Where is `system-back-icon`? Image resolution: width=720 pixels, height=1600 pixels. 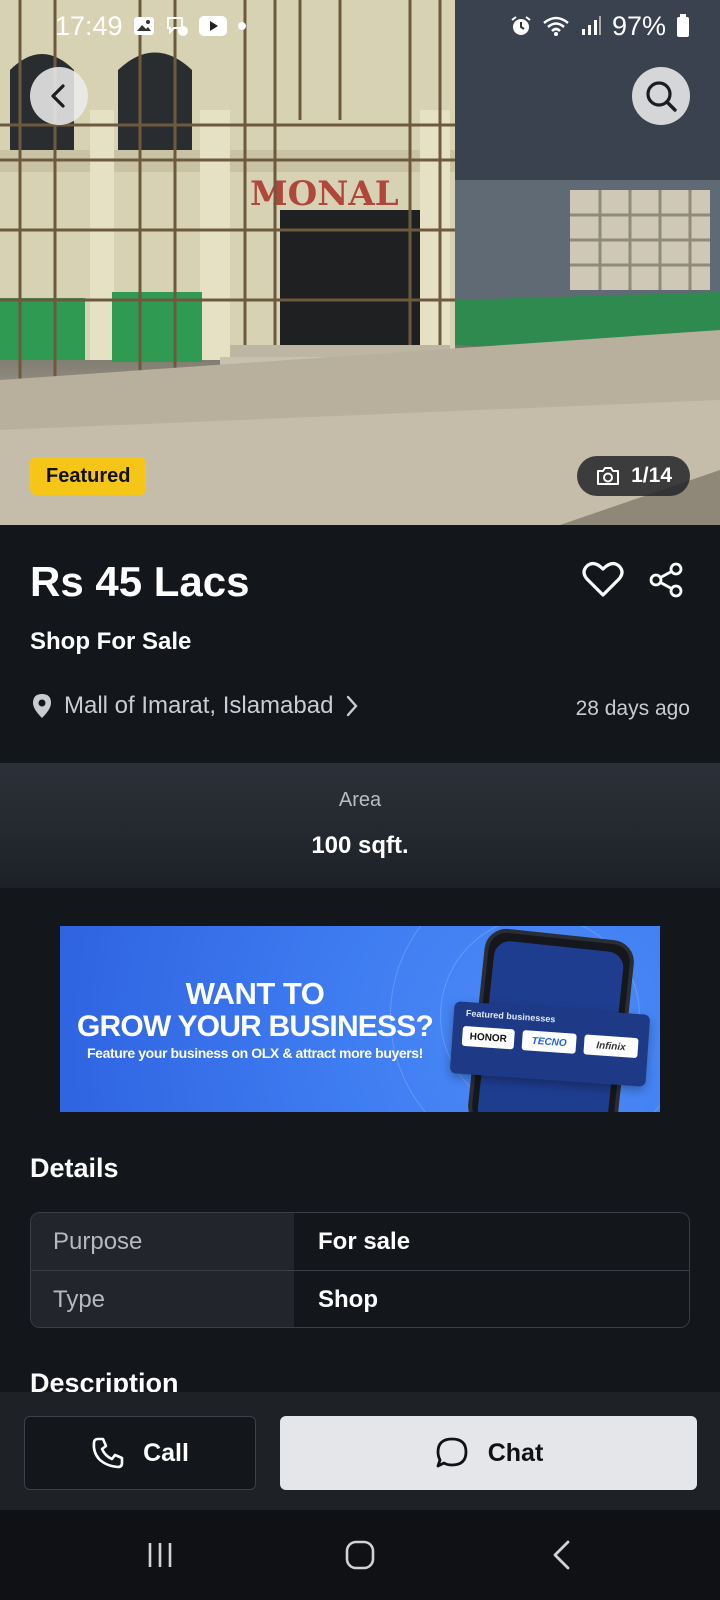 system-back-icon is located at coordinates (561, 1555).